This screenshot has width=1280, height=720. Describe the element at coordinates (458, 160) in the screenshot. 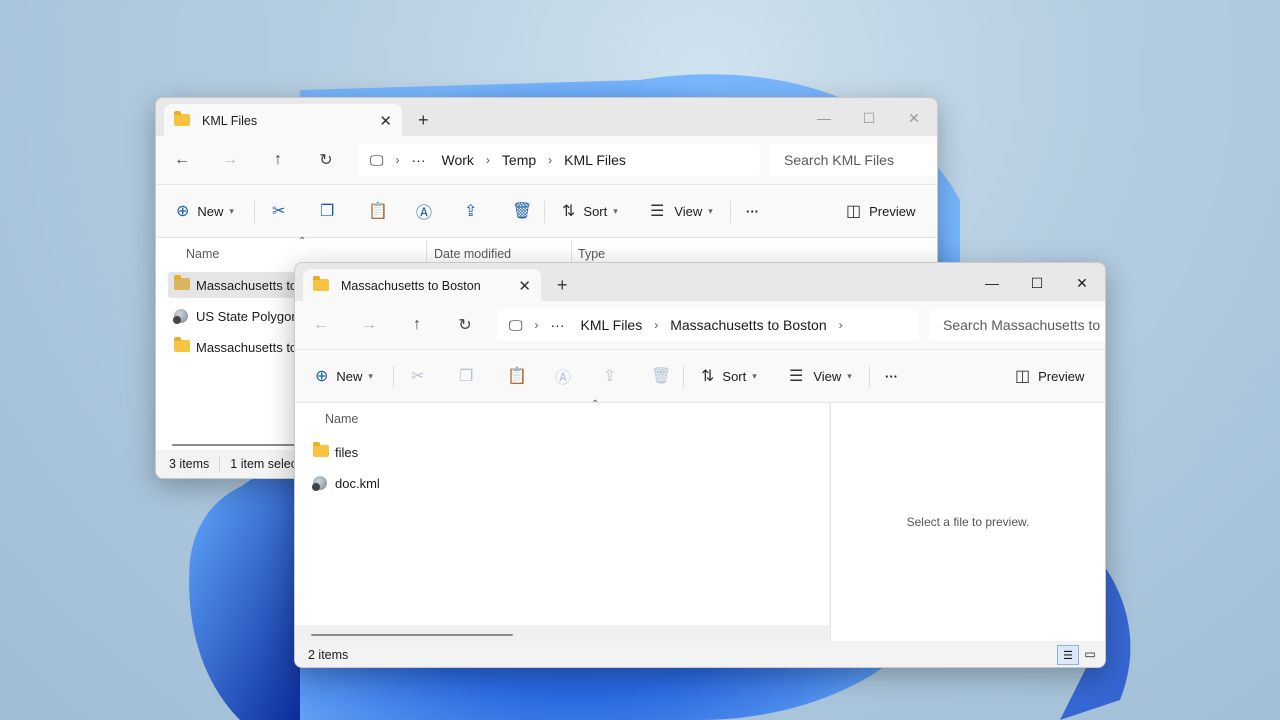

I see `breadcrumb-work: Work` at that location.